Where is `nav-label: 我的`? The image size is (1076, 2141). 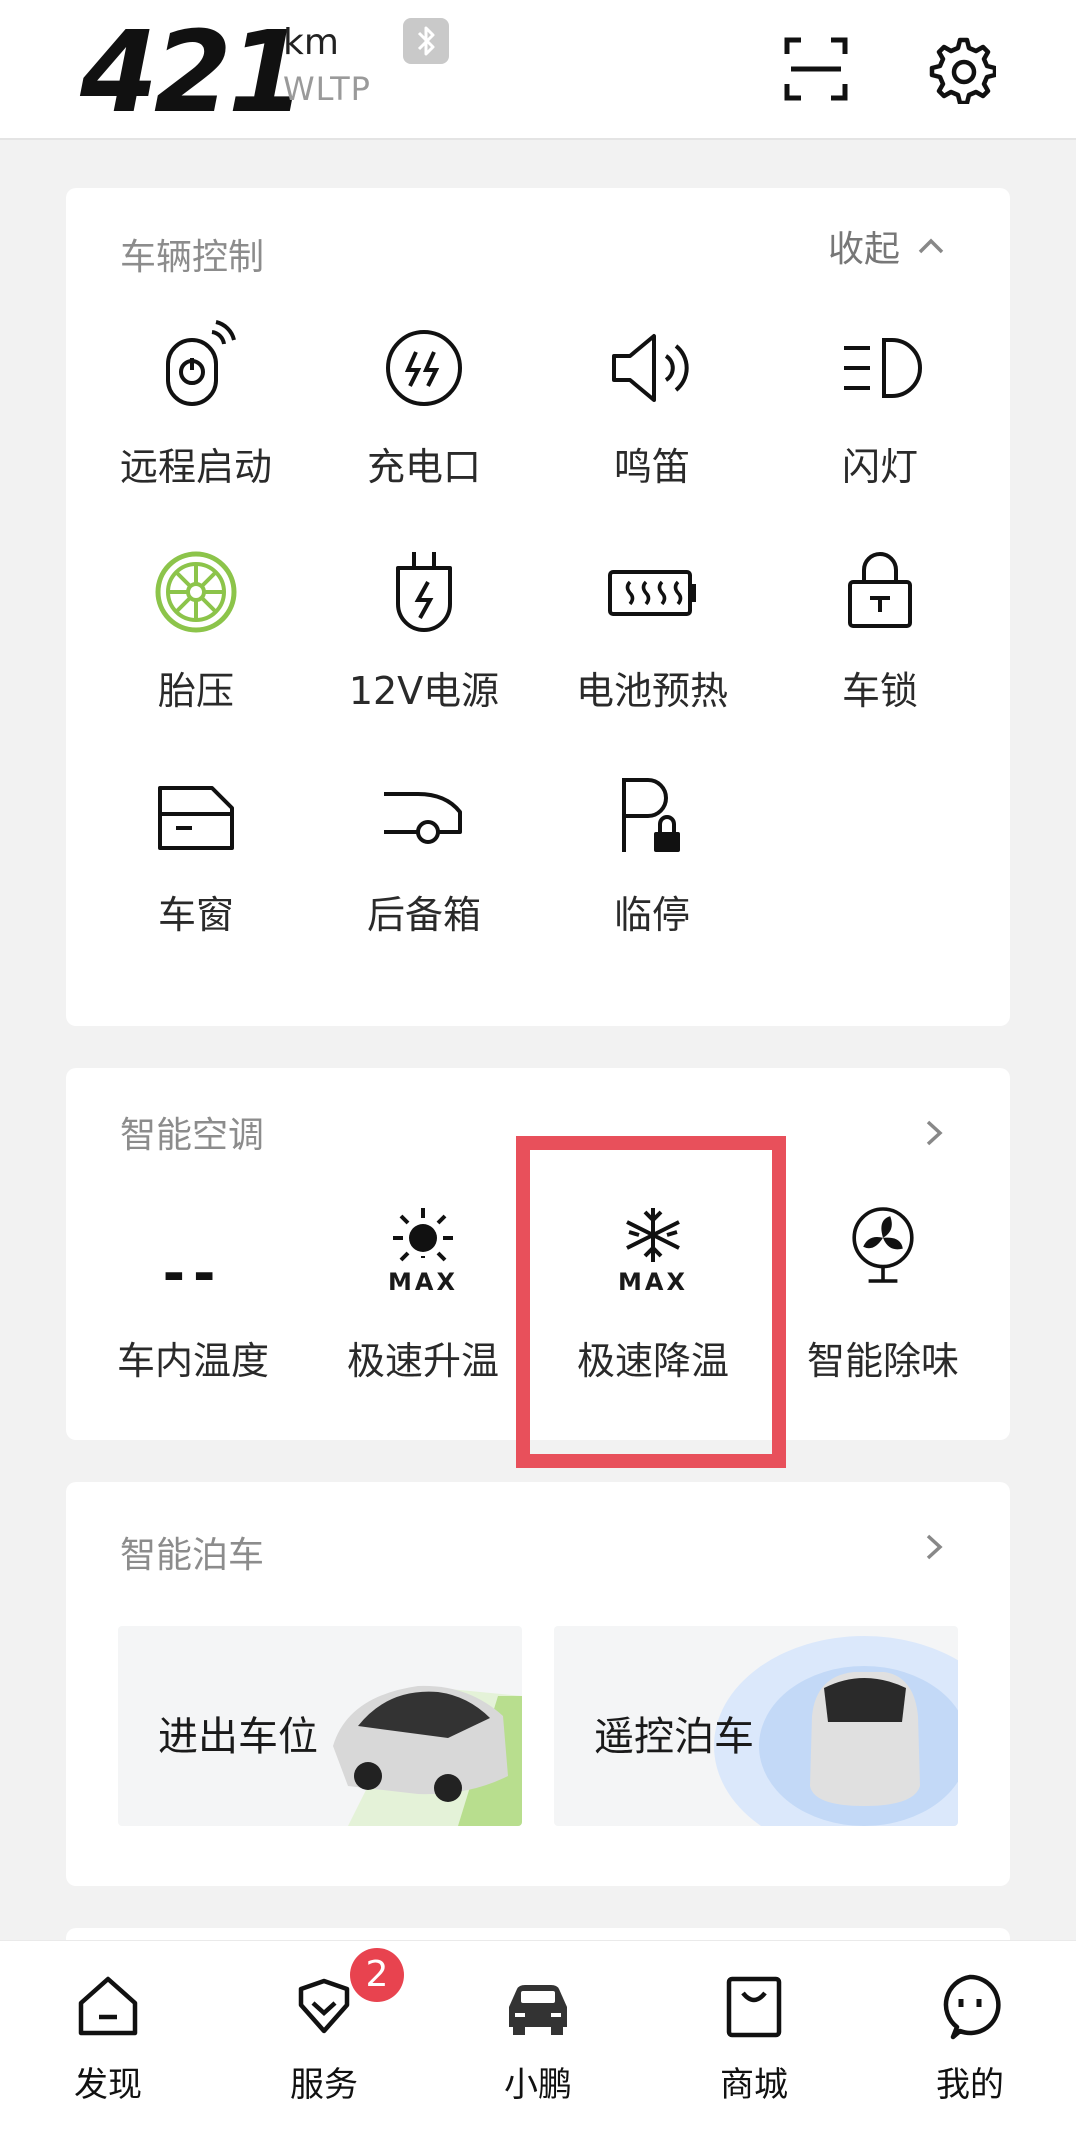 nav-label: 我的 is located at coordinates (970, 2085).